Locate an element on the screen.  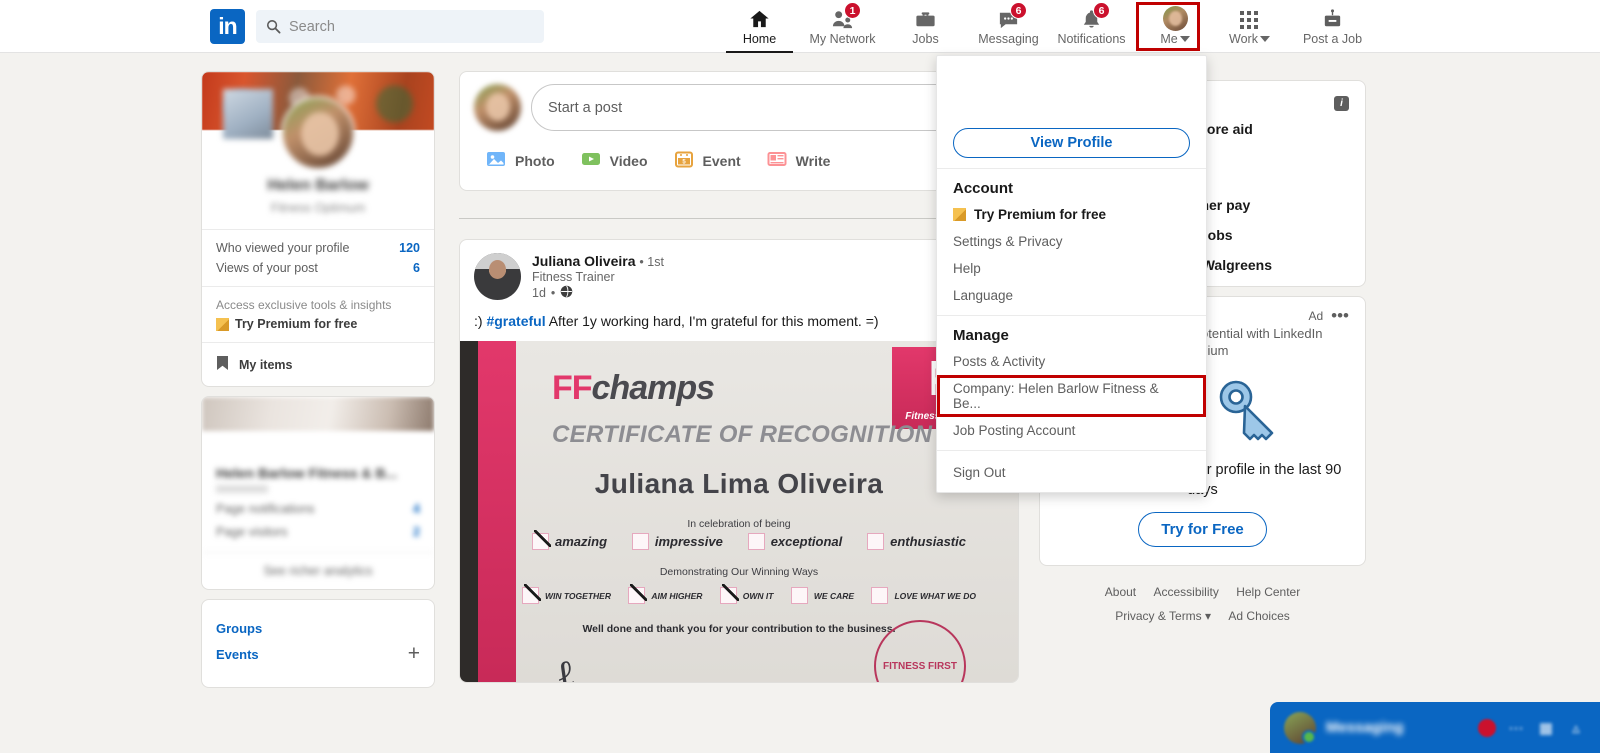
footer-link-privacy-terms: Privacy & Terms ▾ is located at coordinates (1163, 616).